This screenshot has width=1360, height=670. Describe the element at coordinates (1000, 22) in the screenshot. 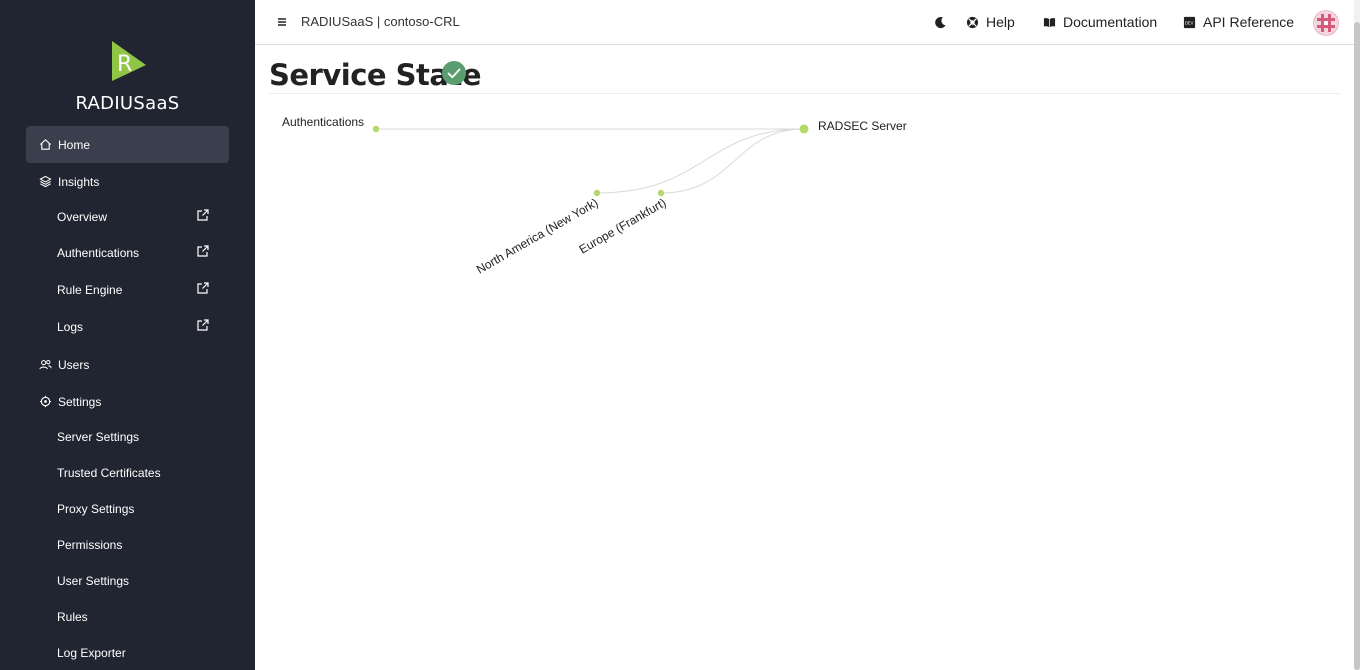

I see `help-label: Help` at that location.